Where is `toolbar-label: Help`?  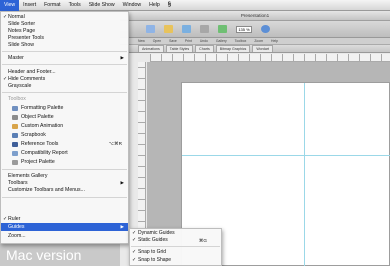
toolbar-label: Help is located at coordinates (275, 41).